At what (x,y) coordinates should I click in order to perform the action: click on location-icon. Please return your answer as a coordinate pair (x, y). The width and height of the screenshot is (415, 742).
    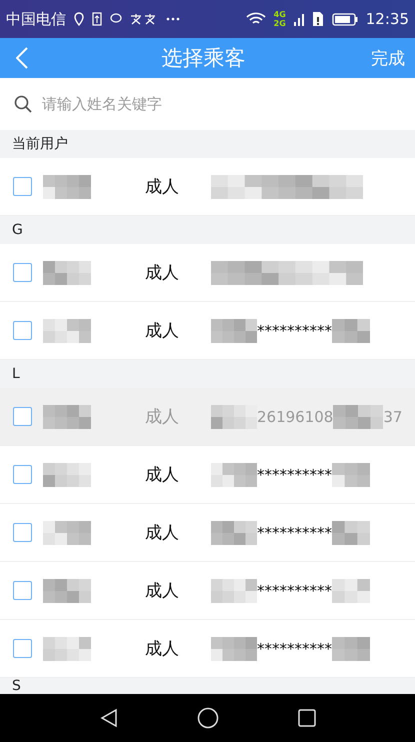
    Looking at the image, I should click on (79, 19).